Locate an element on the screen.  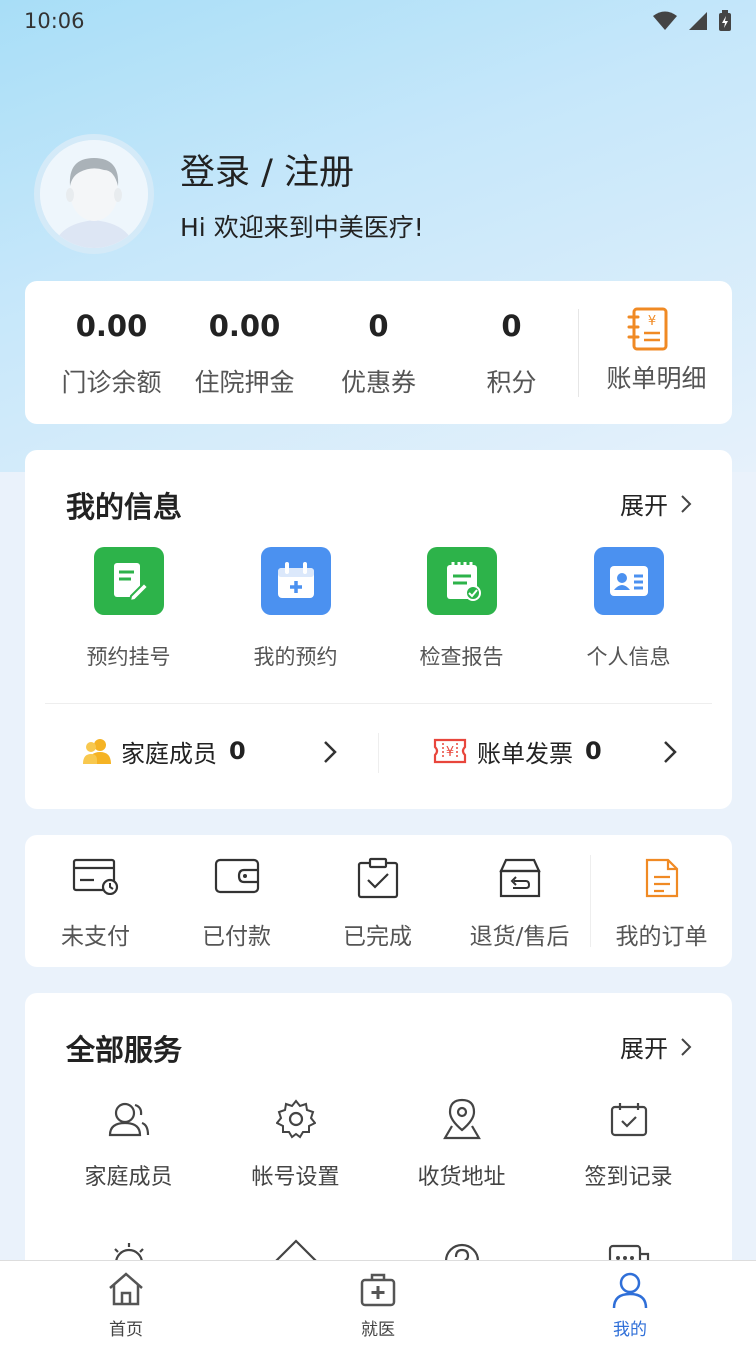
tab-home: 首页 is located at coordinates (126, 1303).